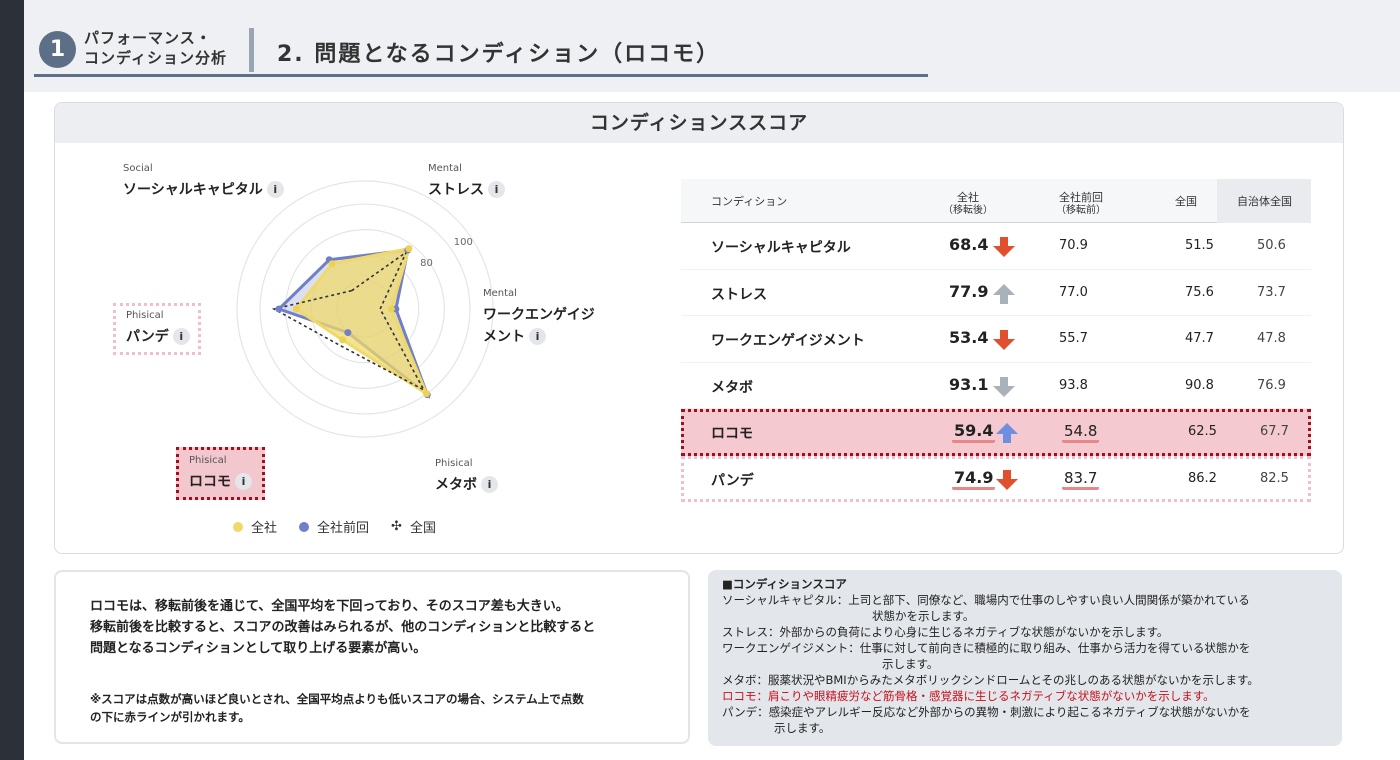  Describe the element at coordinates (1271, 338) in the screenshot. I see `row-industry-score: 47.8` at that location.